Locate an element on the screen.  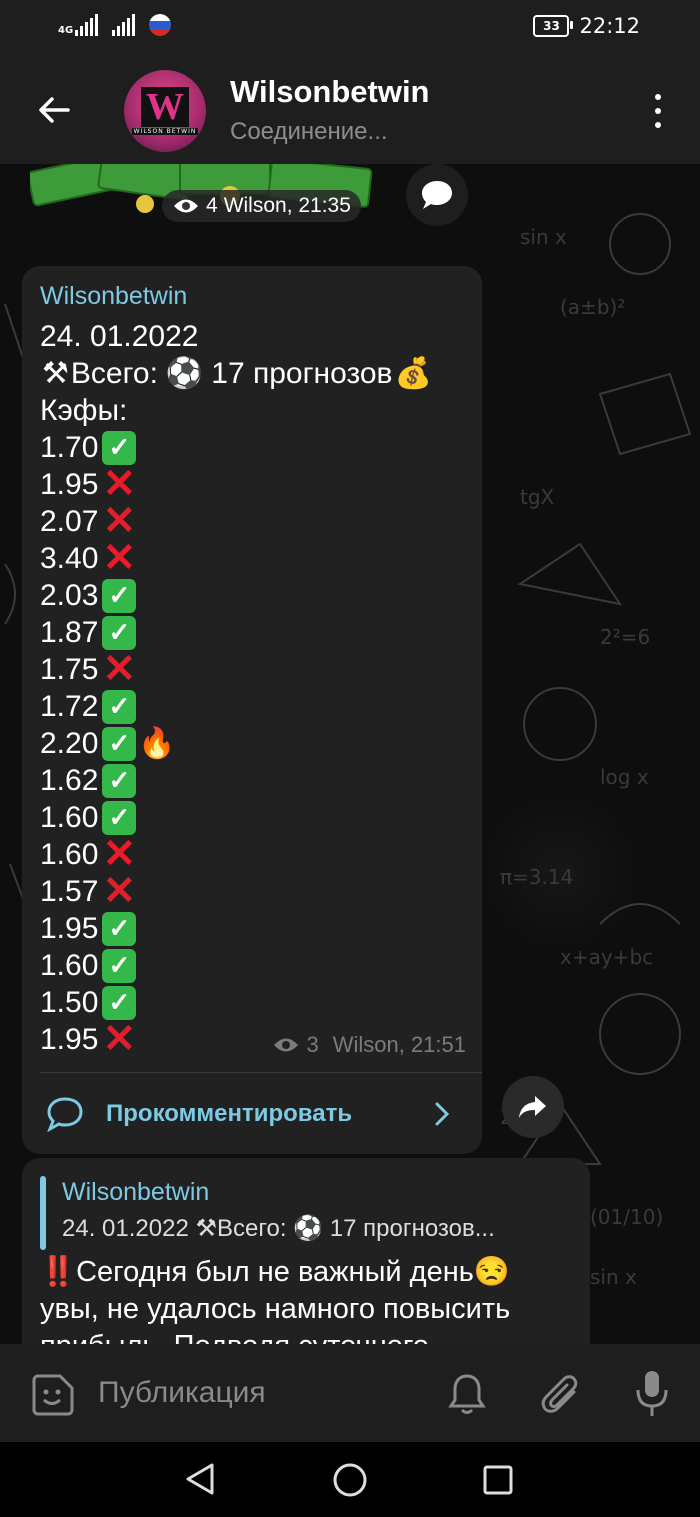
more-menu-icon is located at coordinates (658, 111).